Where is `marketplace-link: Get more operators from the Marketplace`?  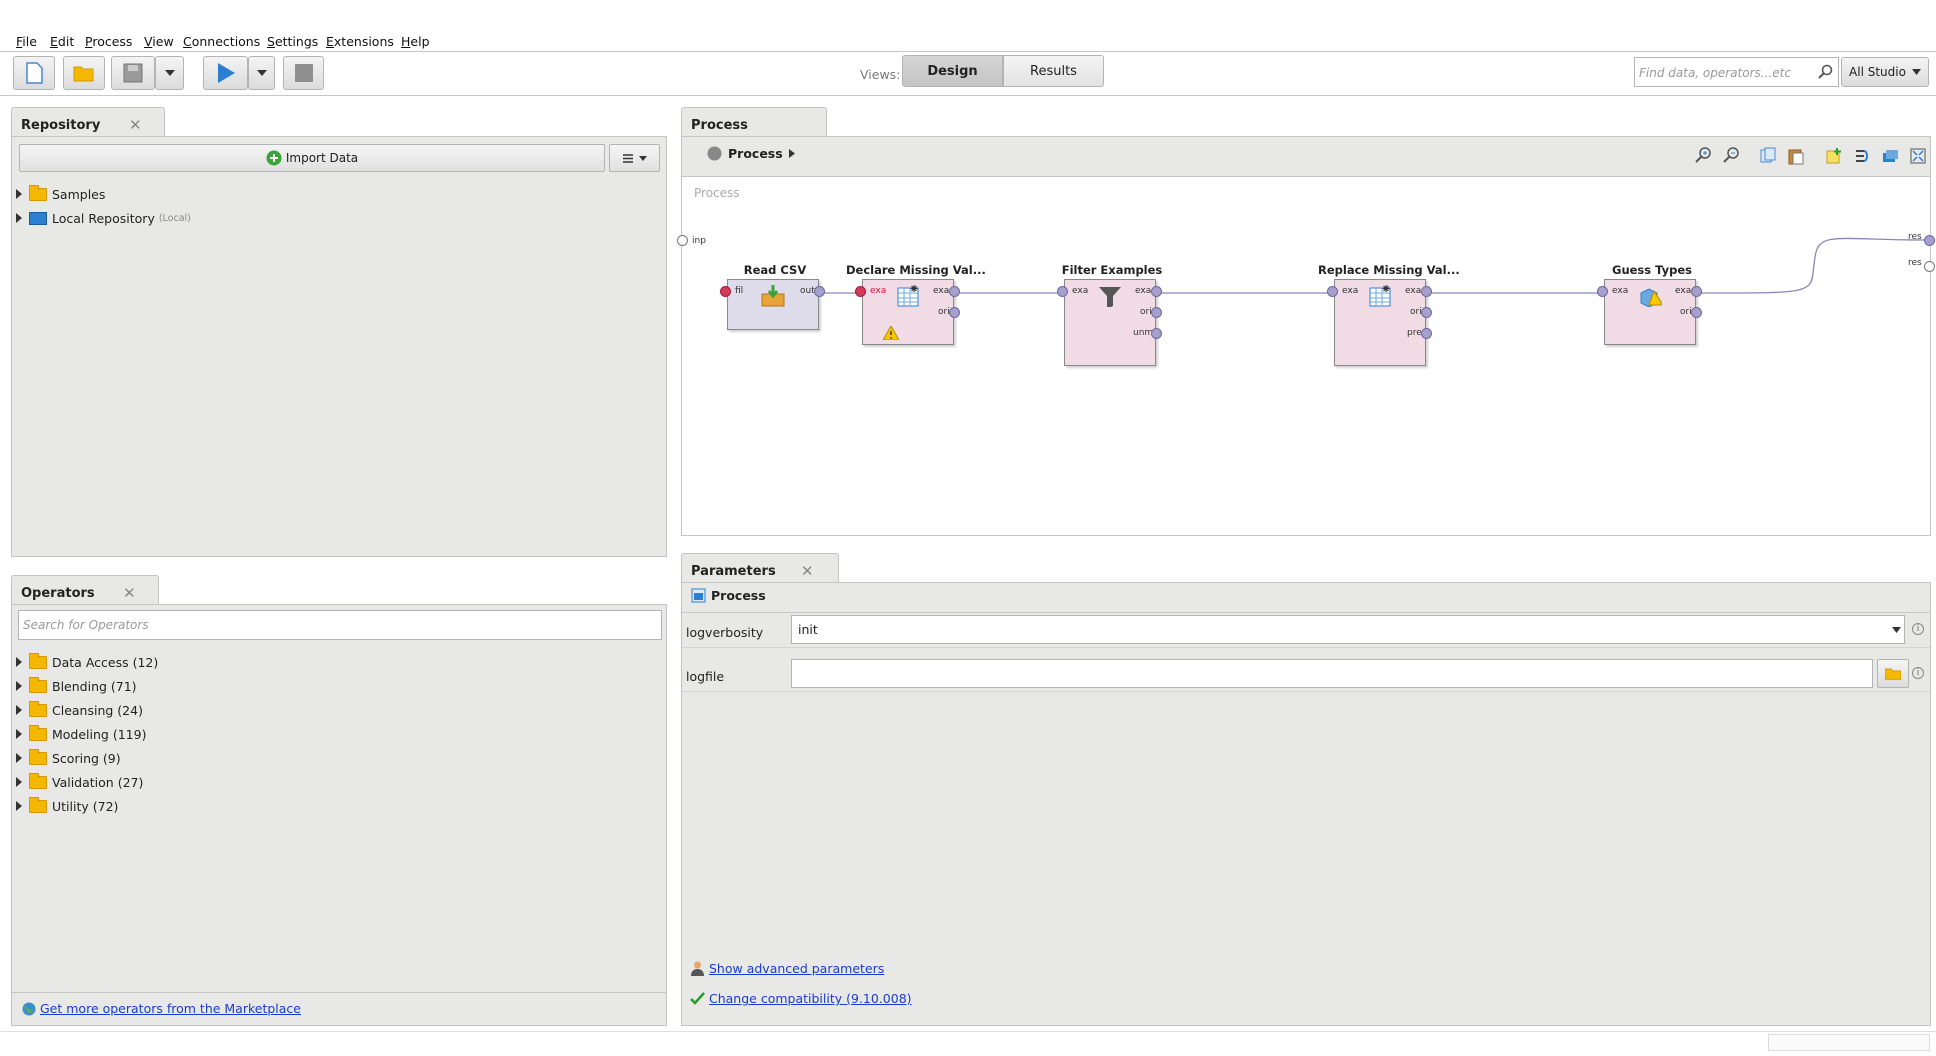
marketplace-link: Get more operators from the Marketplace is located at coordinates (170, 1008).